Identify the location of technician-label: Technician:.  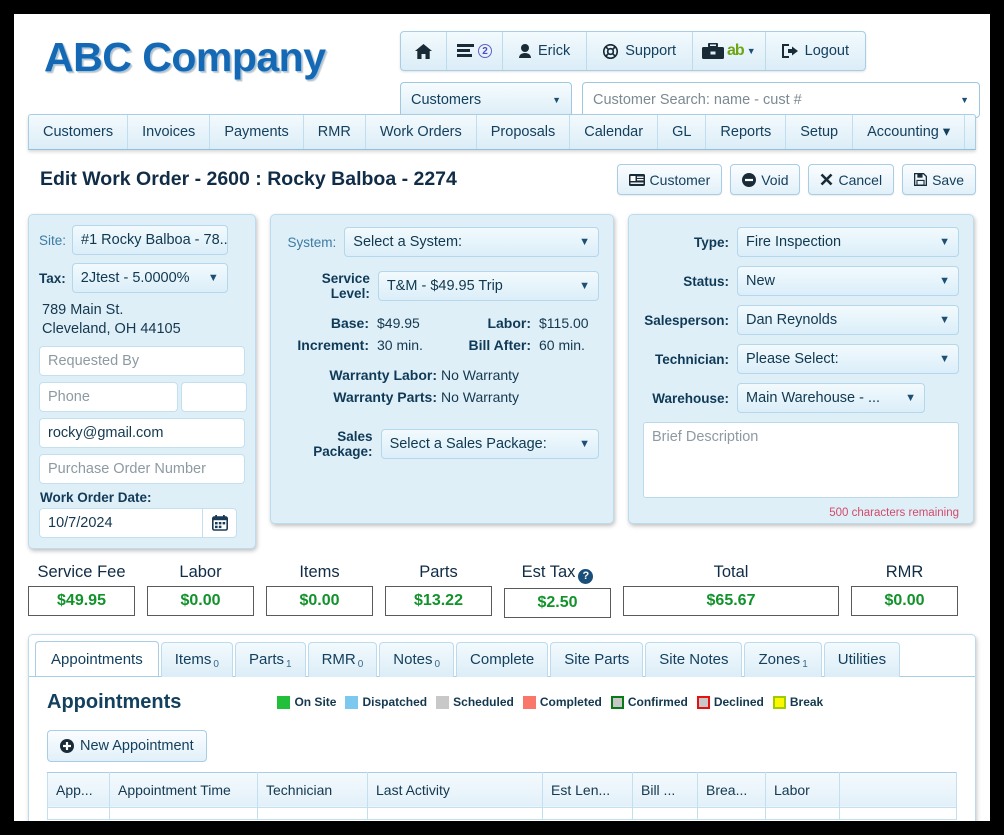
(691, 359).